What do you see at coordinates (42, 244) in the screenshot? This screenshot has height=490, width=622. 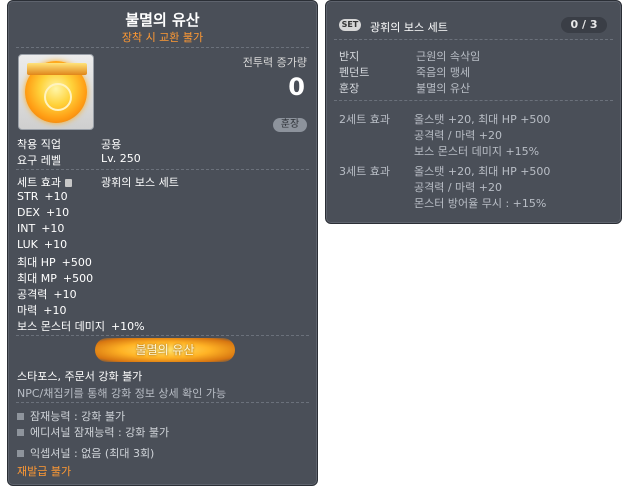 I see `stat-line: LUK +10` at bounding box center [42, 244].